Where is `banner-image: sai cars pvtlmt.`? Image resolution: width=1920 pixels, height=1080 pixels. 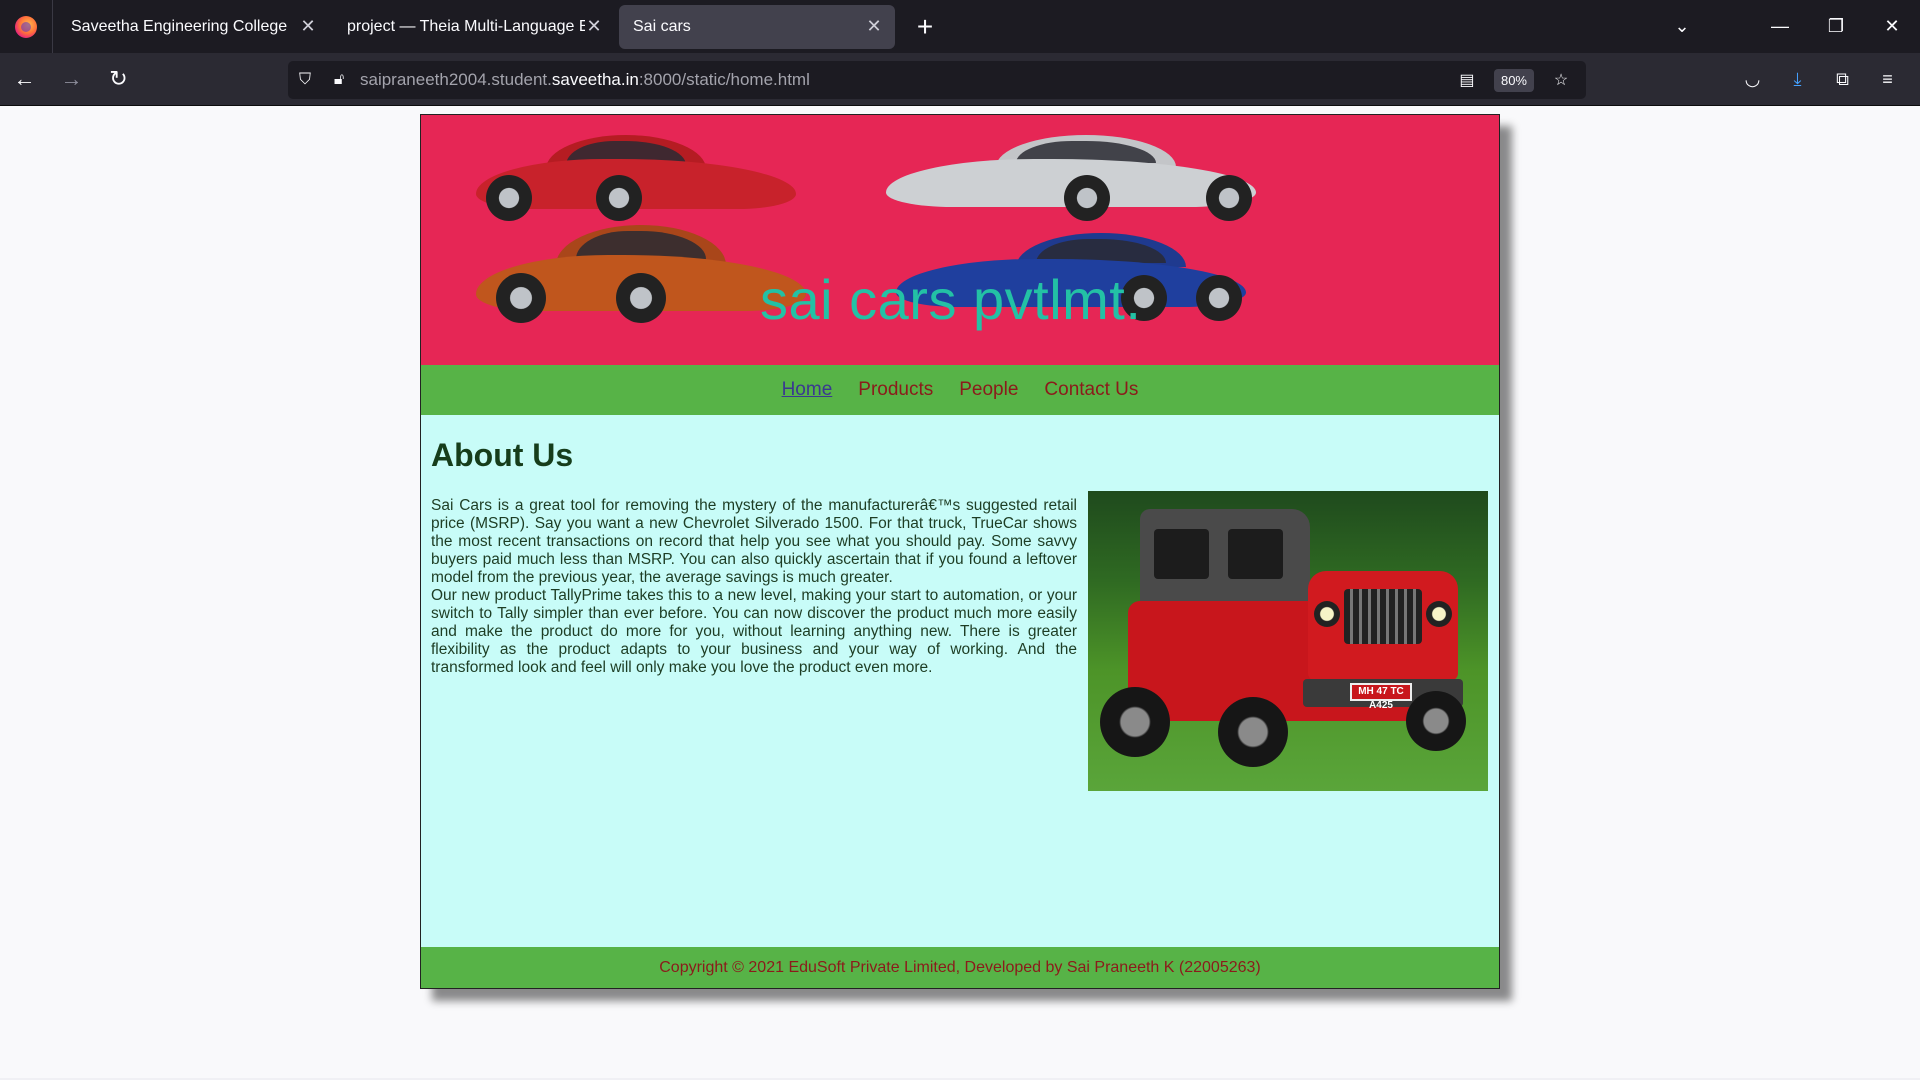
banner-image: sai cars pvtlmt. is located at coordinates (960, 240).